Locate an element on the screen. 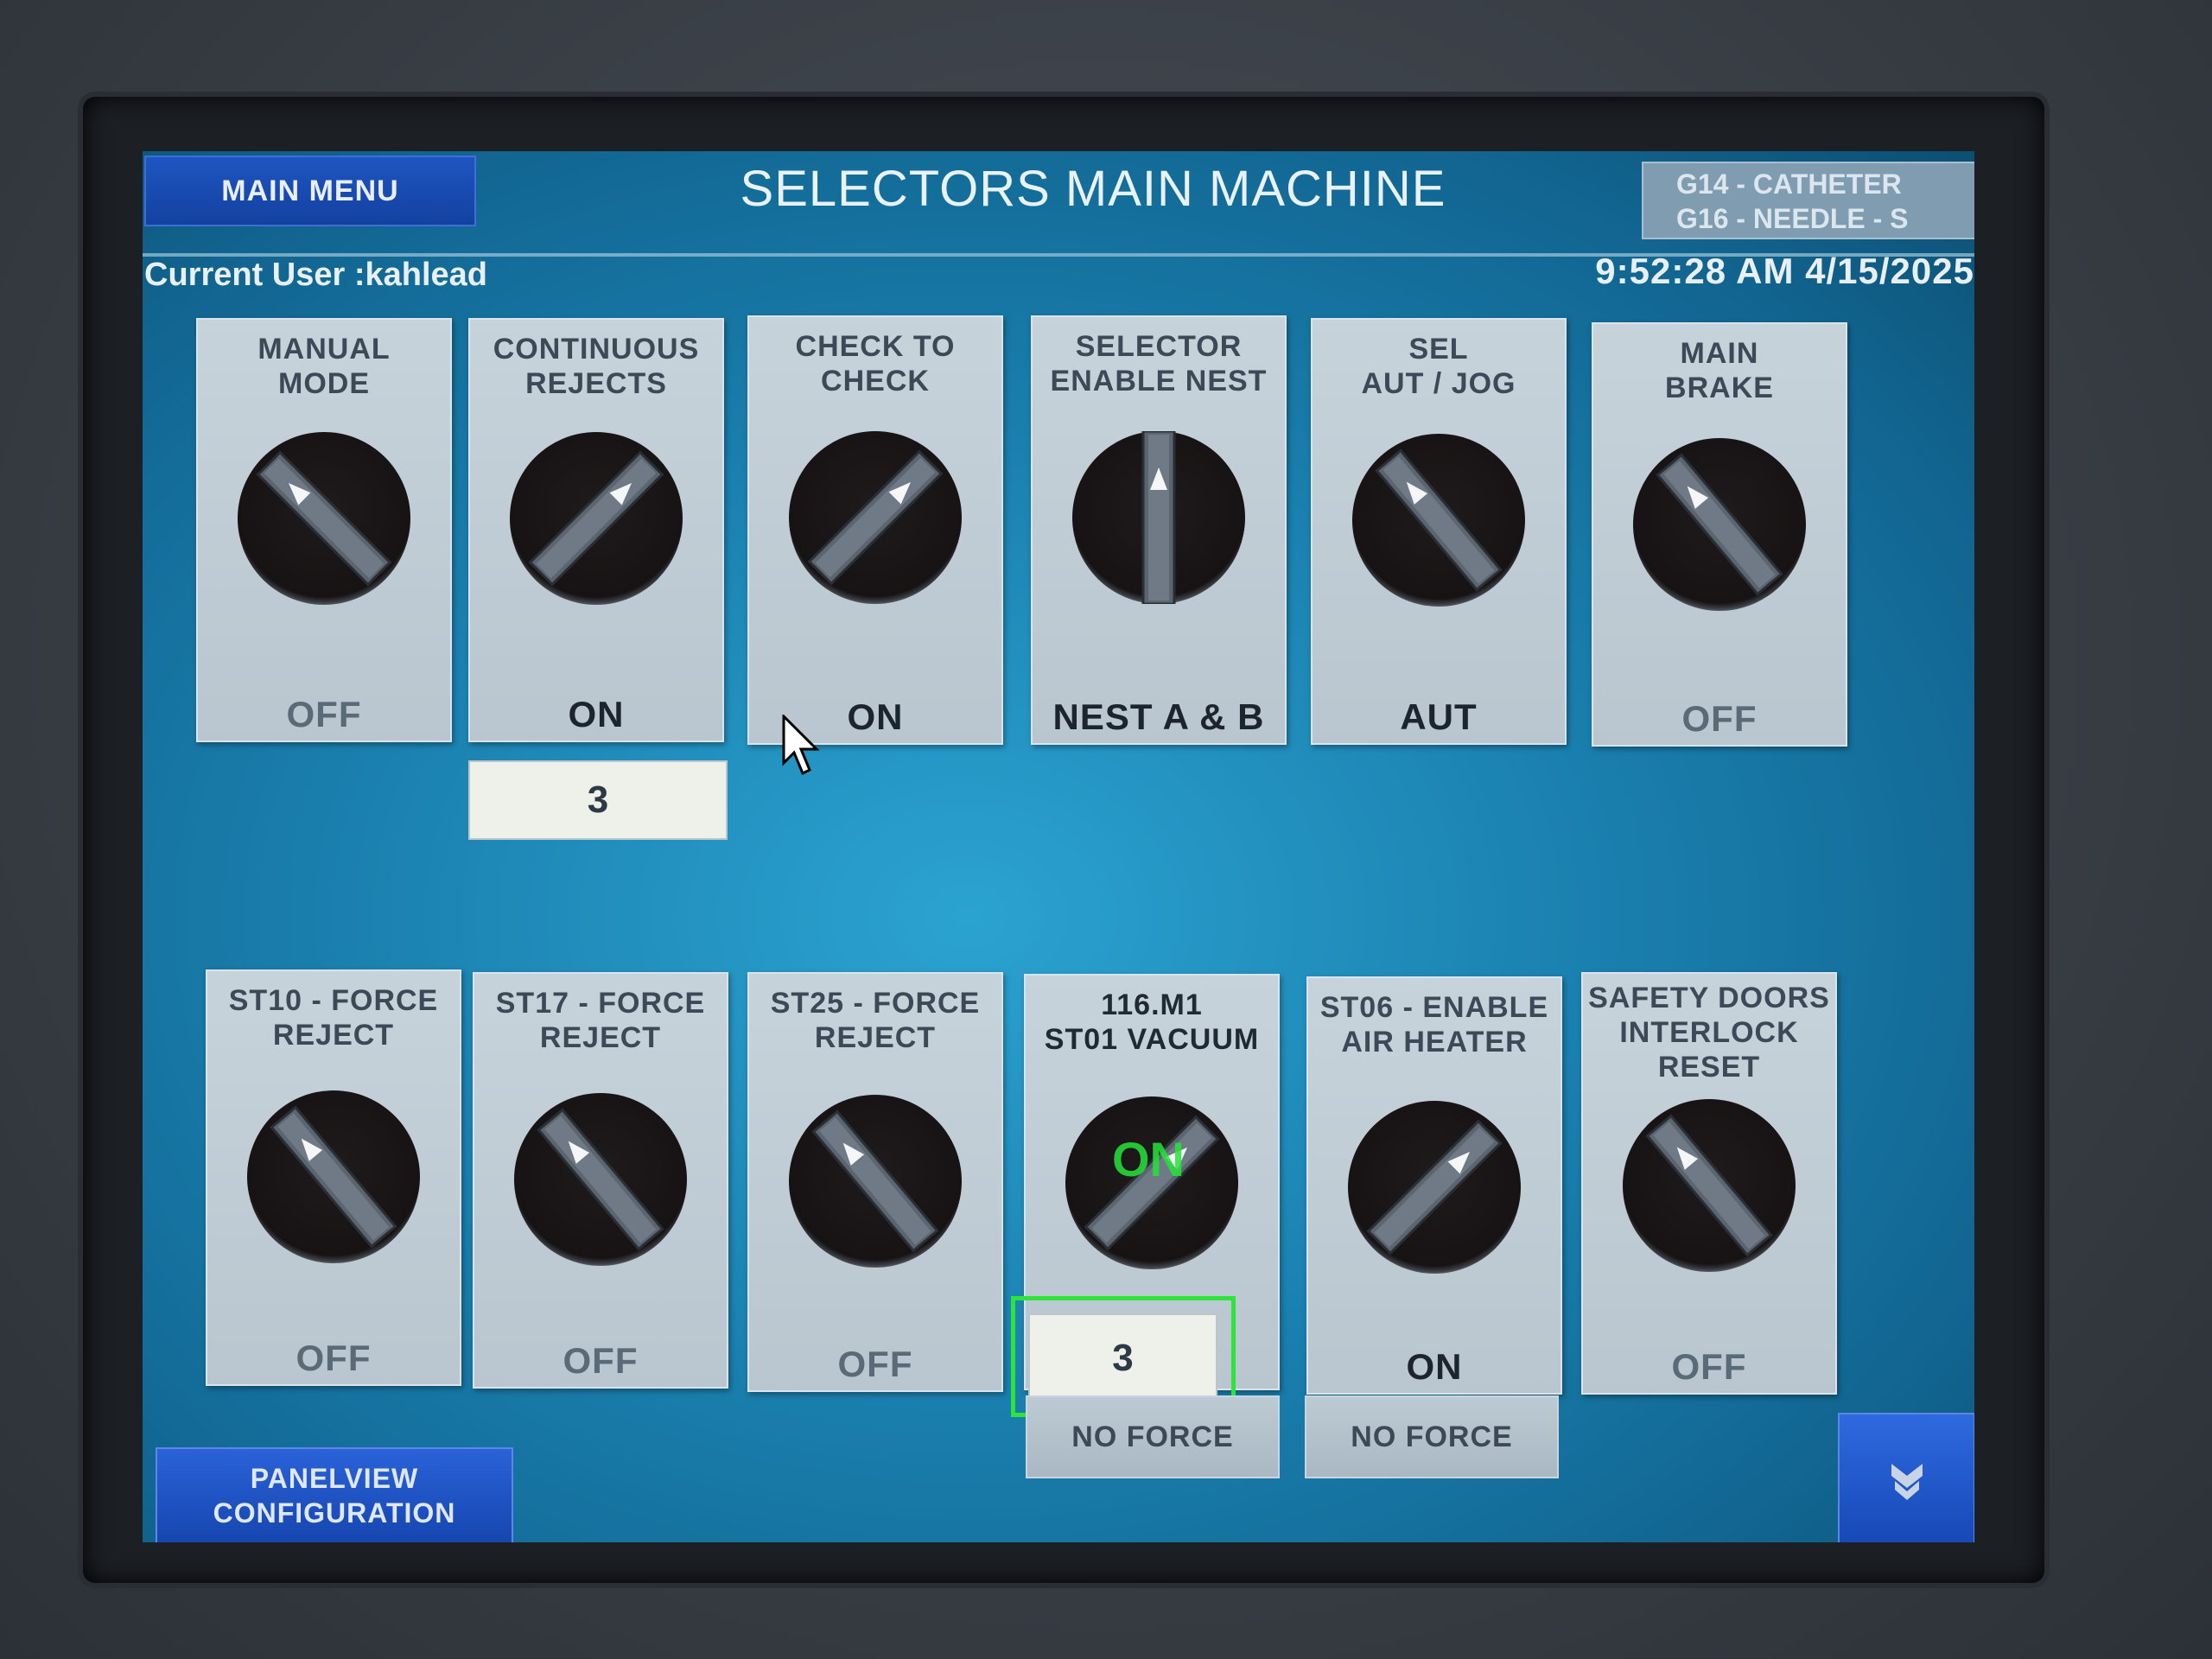 This screenshot has width=2212, height=1659. selector-label: 116.M1 ST01 VACUUM is located at coordinates (1152, 1022).